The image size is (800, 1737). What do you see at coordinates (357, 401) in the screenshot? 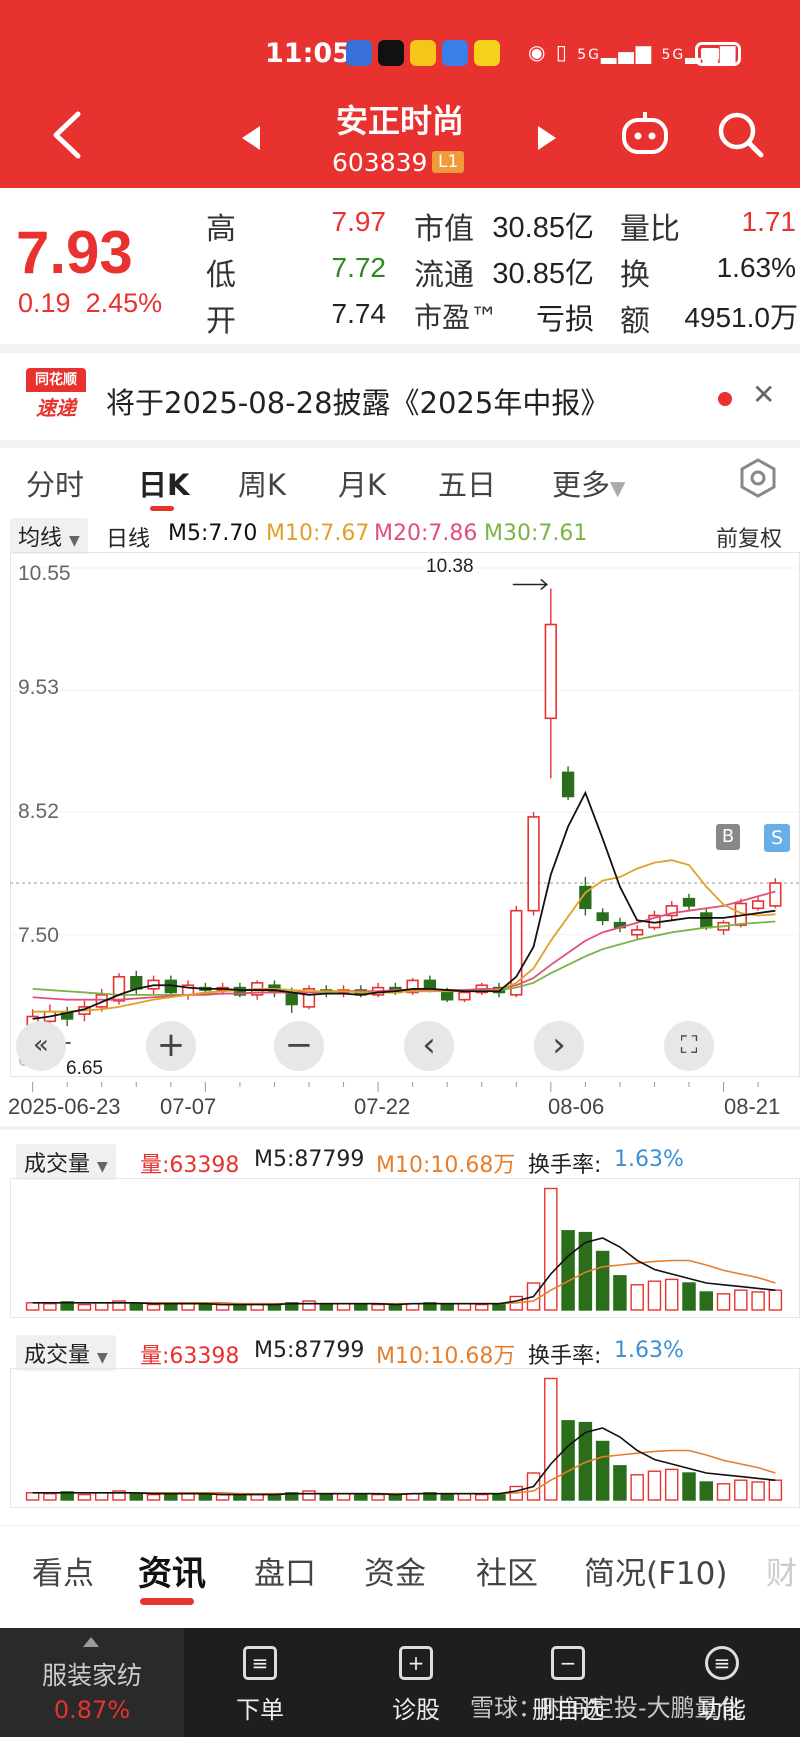
I see `notice-text: 将于2025-08-28披露《2025年中报》` at bounding box center [357, 401].